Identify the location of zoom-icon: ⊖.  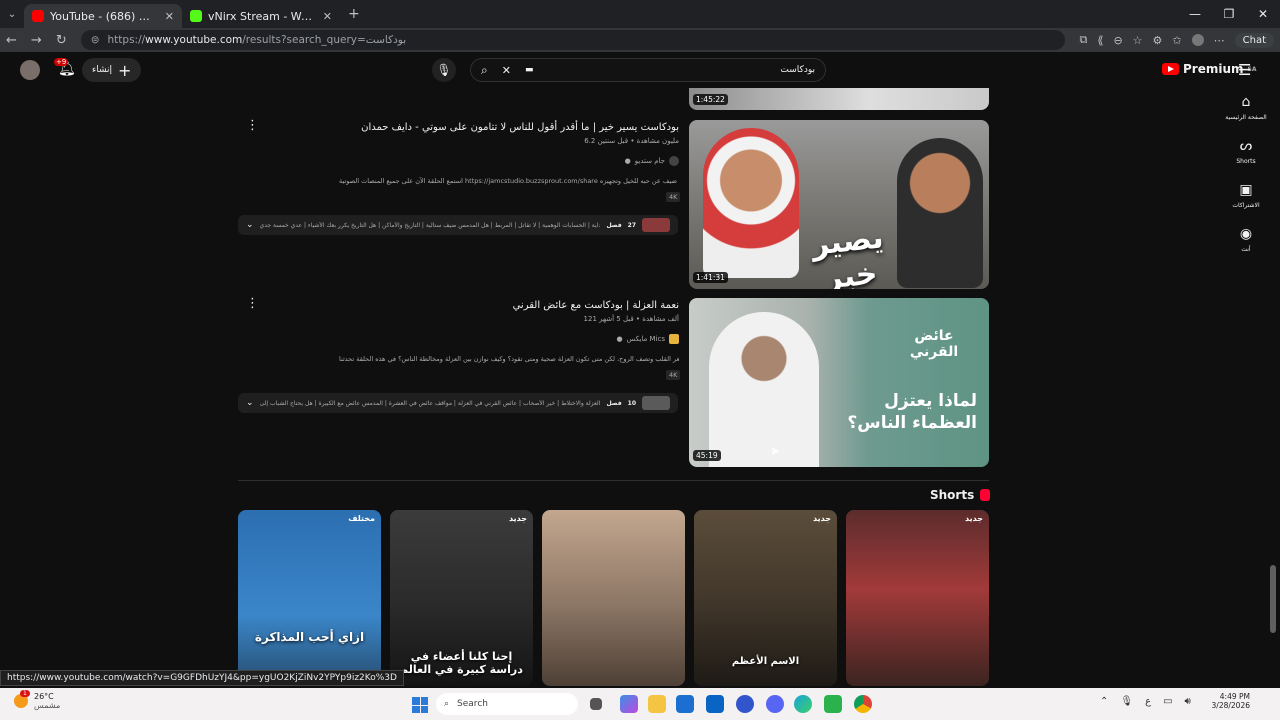
(1117, 40).